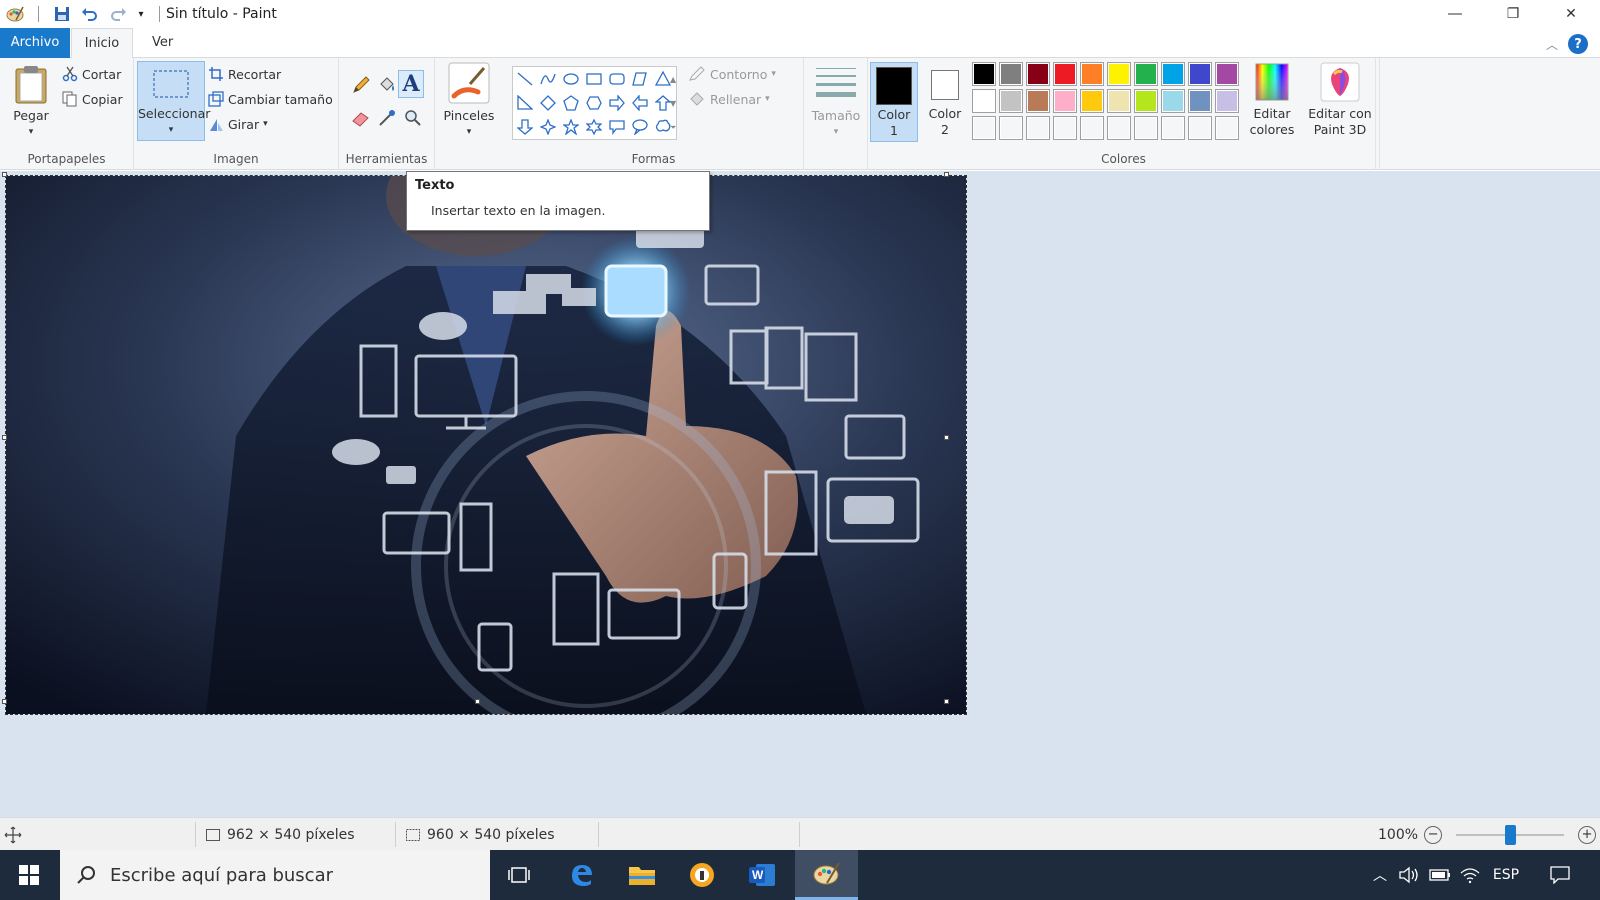 The height and width of the screenshot is (900, 1600). What do you see at coordinates (894, 102) in the screenshot?
I see `color1-button: Color 1` at bounding box center [894, 102].